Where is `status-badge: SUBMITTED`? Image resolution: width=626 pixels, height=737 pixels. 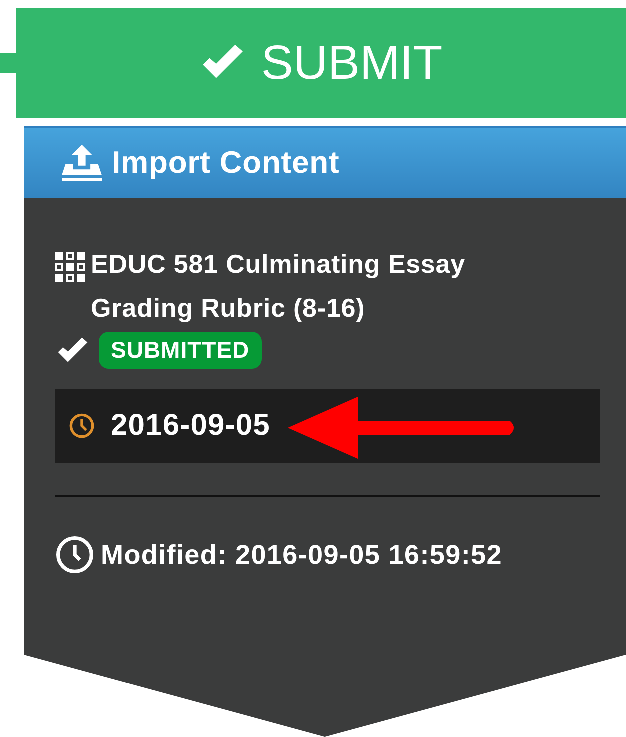 status-badge: SUBMITTED is located at coordinates (180, 350).